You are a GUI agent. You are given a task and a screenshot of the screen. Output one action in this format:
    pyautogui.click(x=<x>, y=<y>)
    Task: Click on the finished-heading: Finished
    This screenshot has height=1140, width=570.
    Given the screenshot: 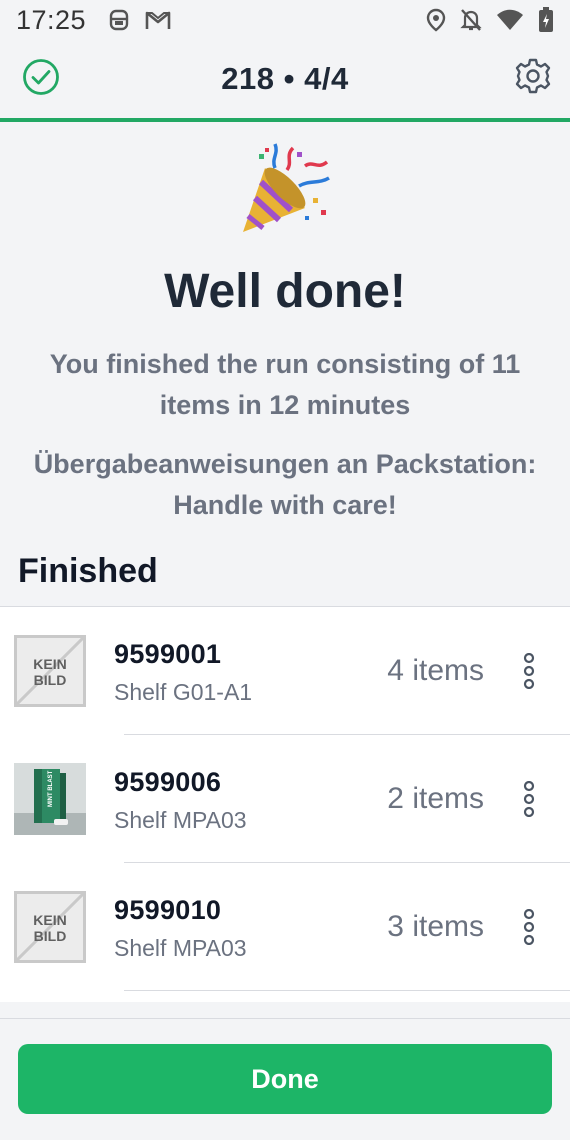 What is the action you would take?
    pyautogui.click(x=88, y=571)
    